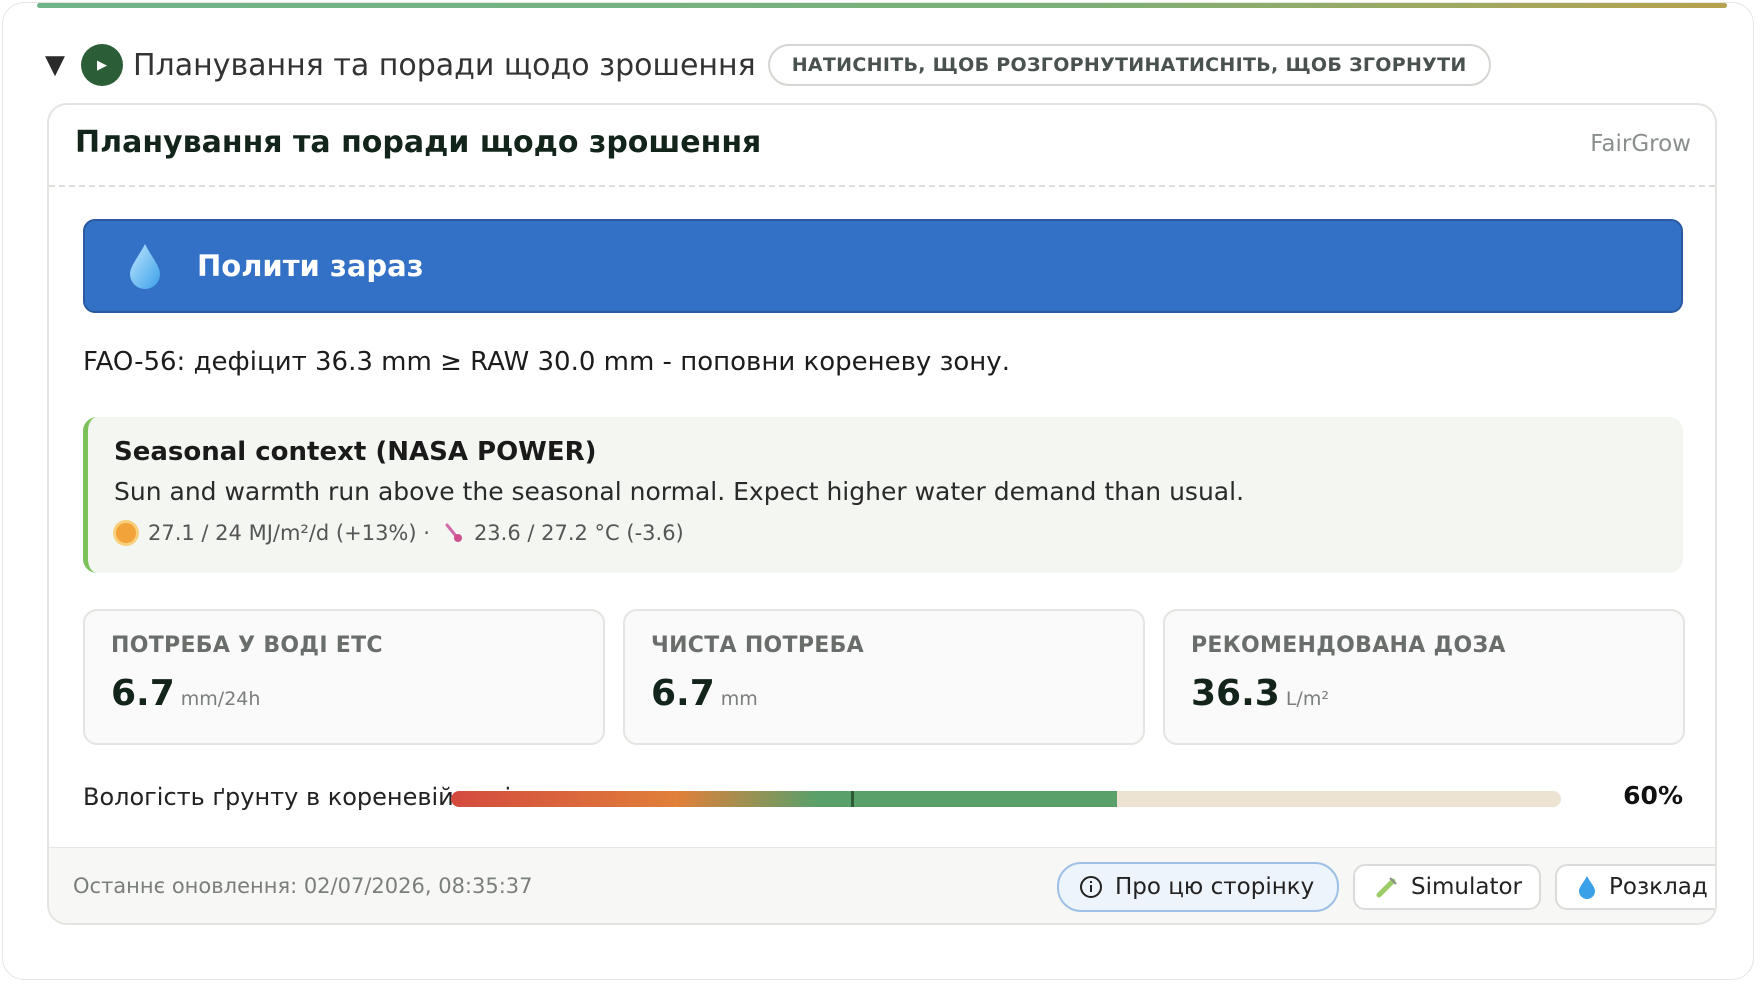 The image size is (1760, 984). Describe the element at coordinates (126, 533) in the screenshot. I see `sun-icon` at that location.